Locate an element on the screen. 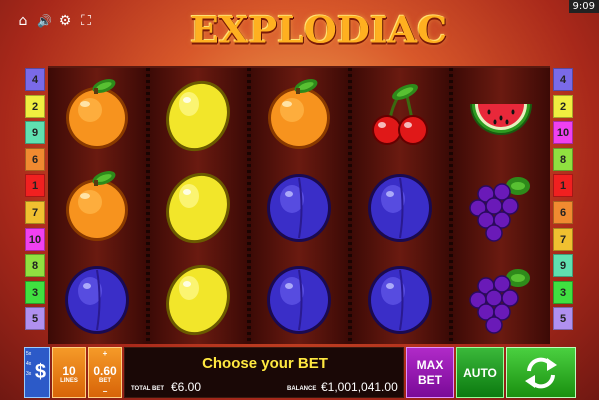 The image size is (599, 400). paylines-left: 4 2 9 6 1 7 10 8 3 5 is located at coordinates (35, 201).